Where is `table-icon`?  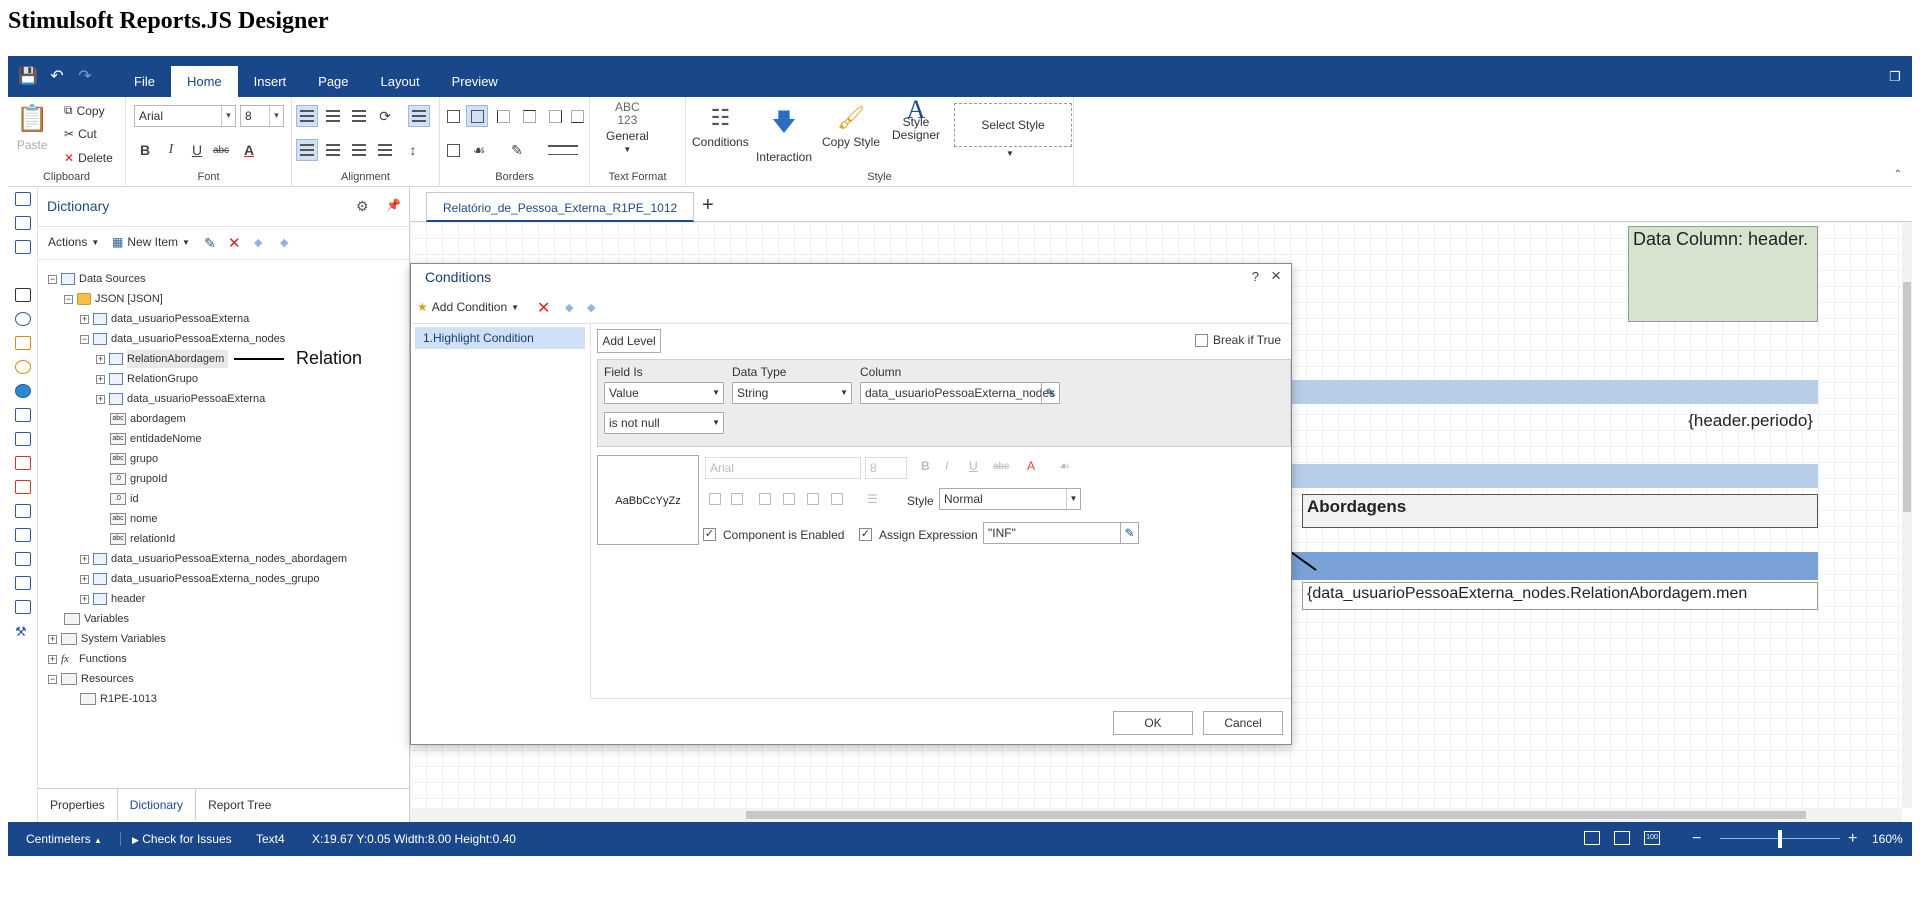 table-icon is located at coordinates (23, 583).